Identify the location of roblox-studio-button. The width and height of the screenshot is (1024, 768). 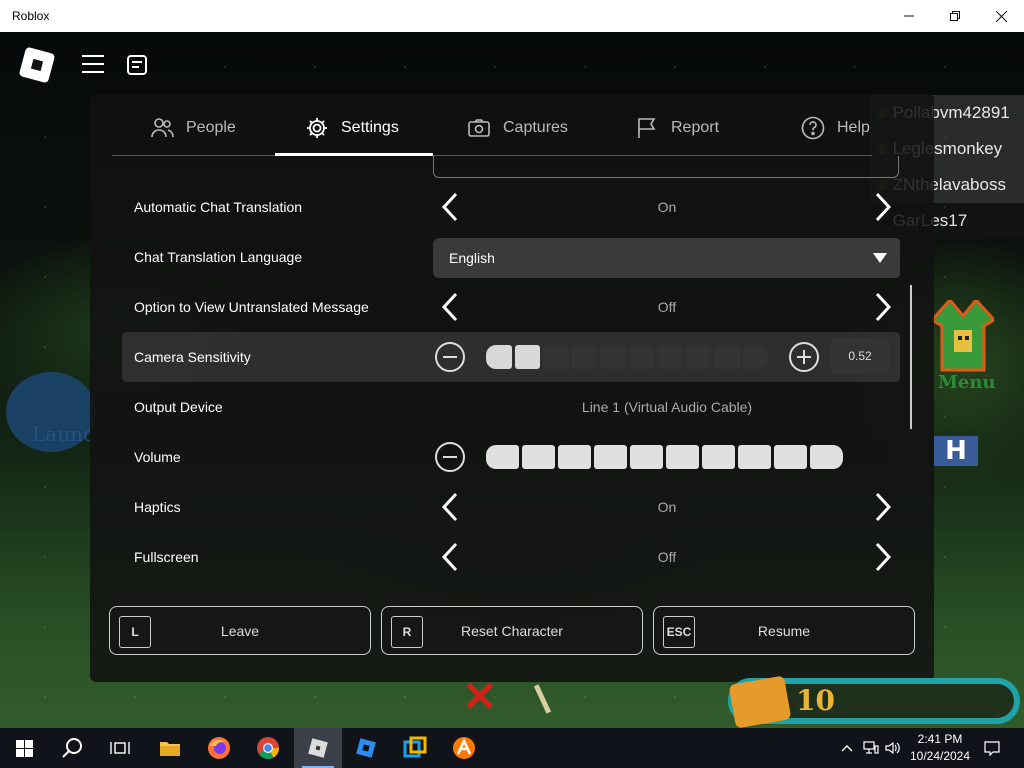
(366, 748).